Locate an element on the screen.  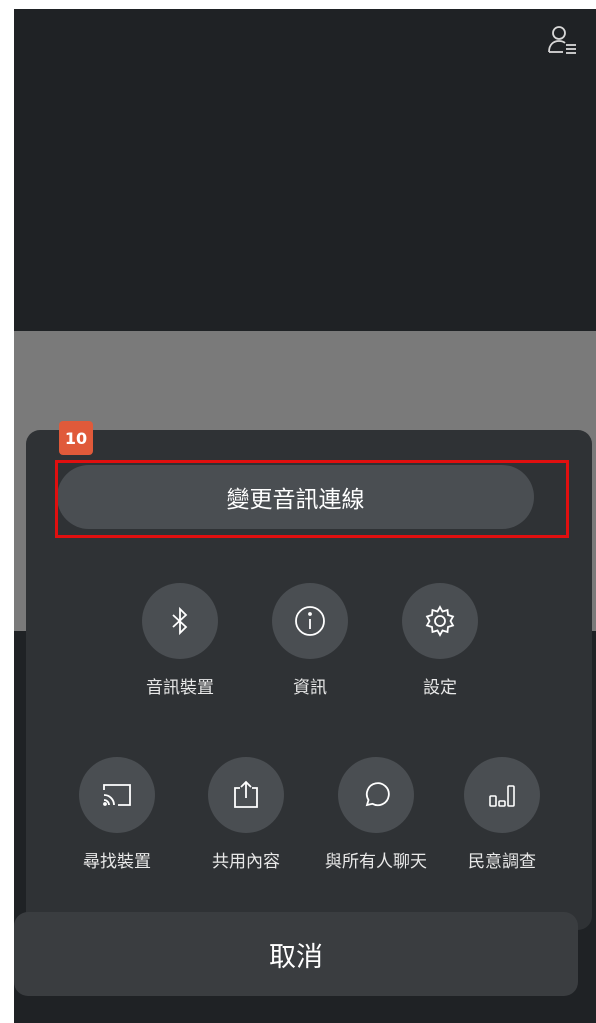
poll-icon is located at coordinates (502, 795).